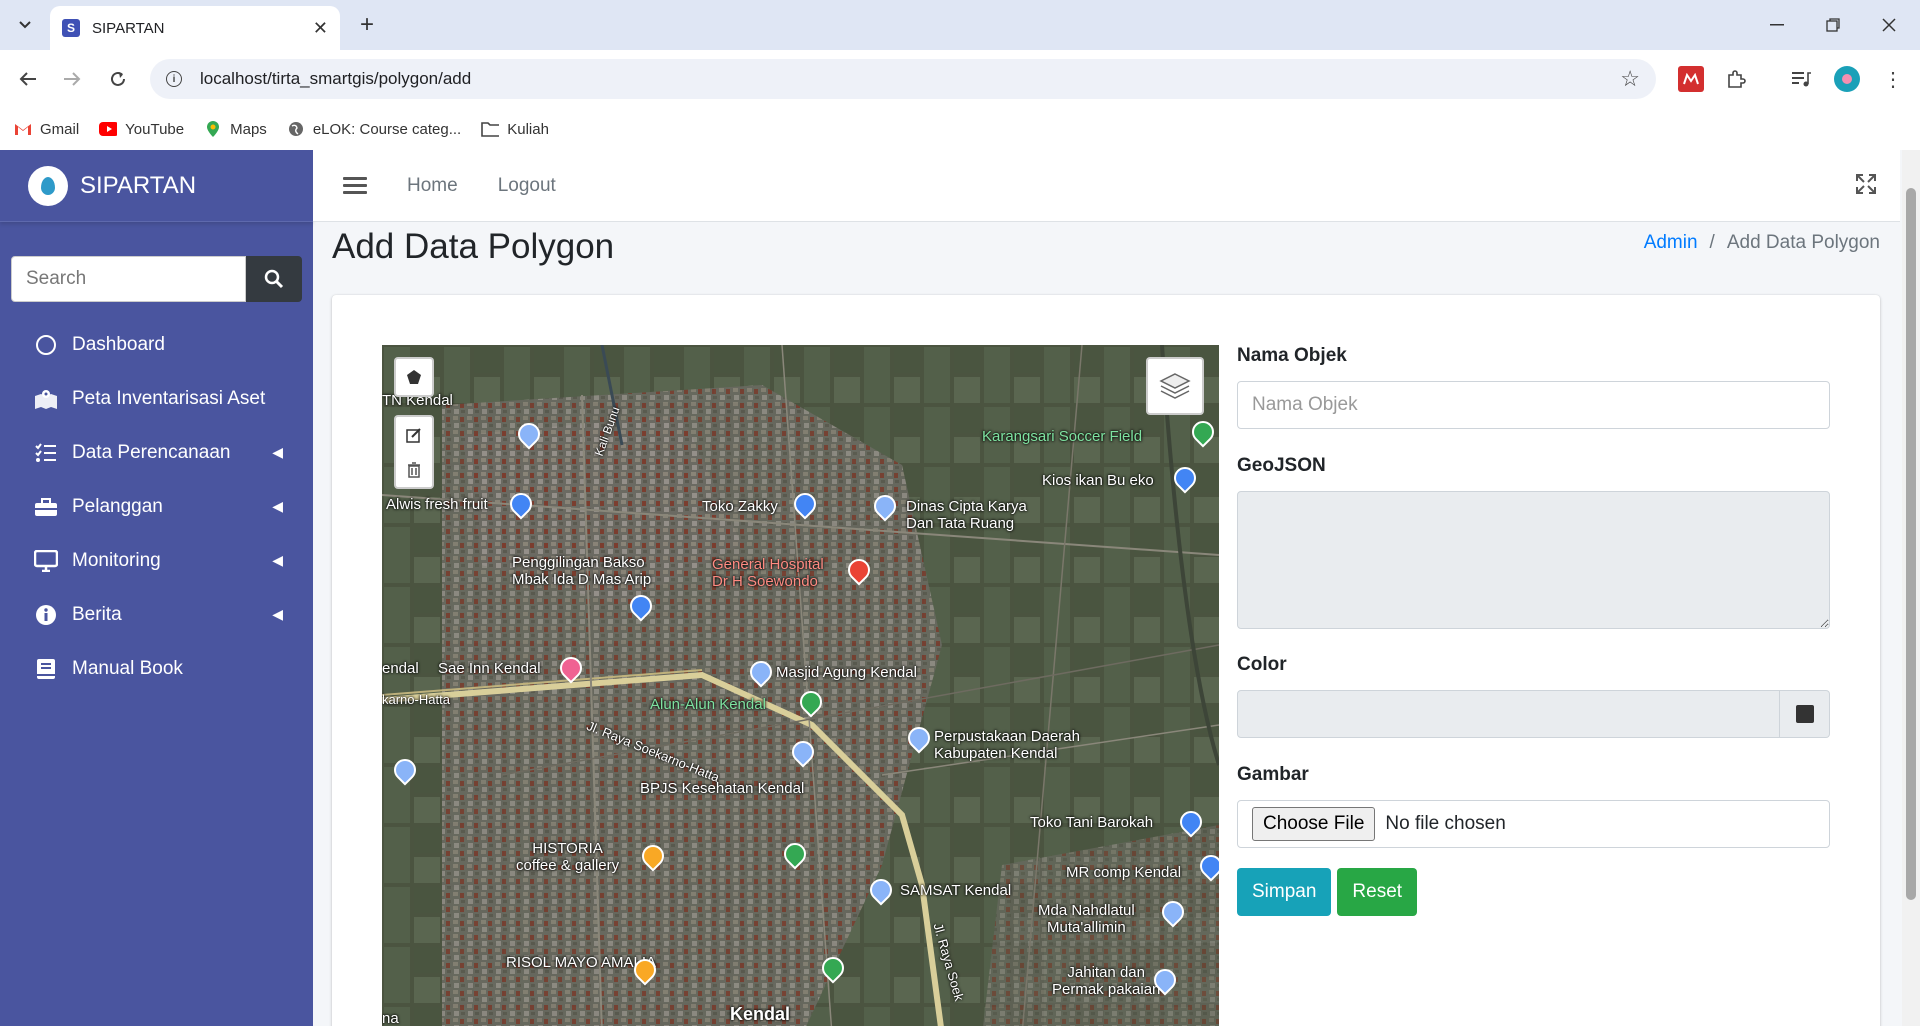  What do you see at coordinates (1533, 560) in the screenshot?
I see `geojson-textarea` at bounding box center [1533, 560].